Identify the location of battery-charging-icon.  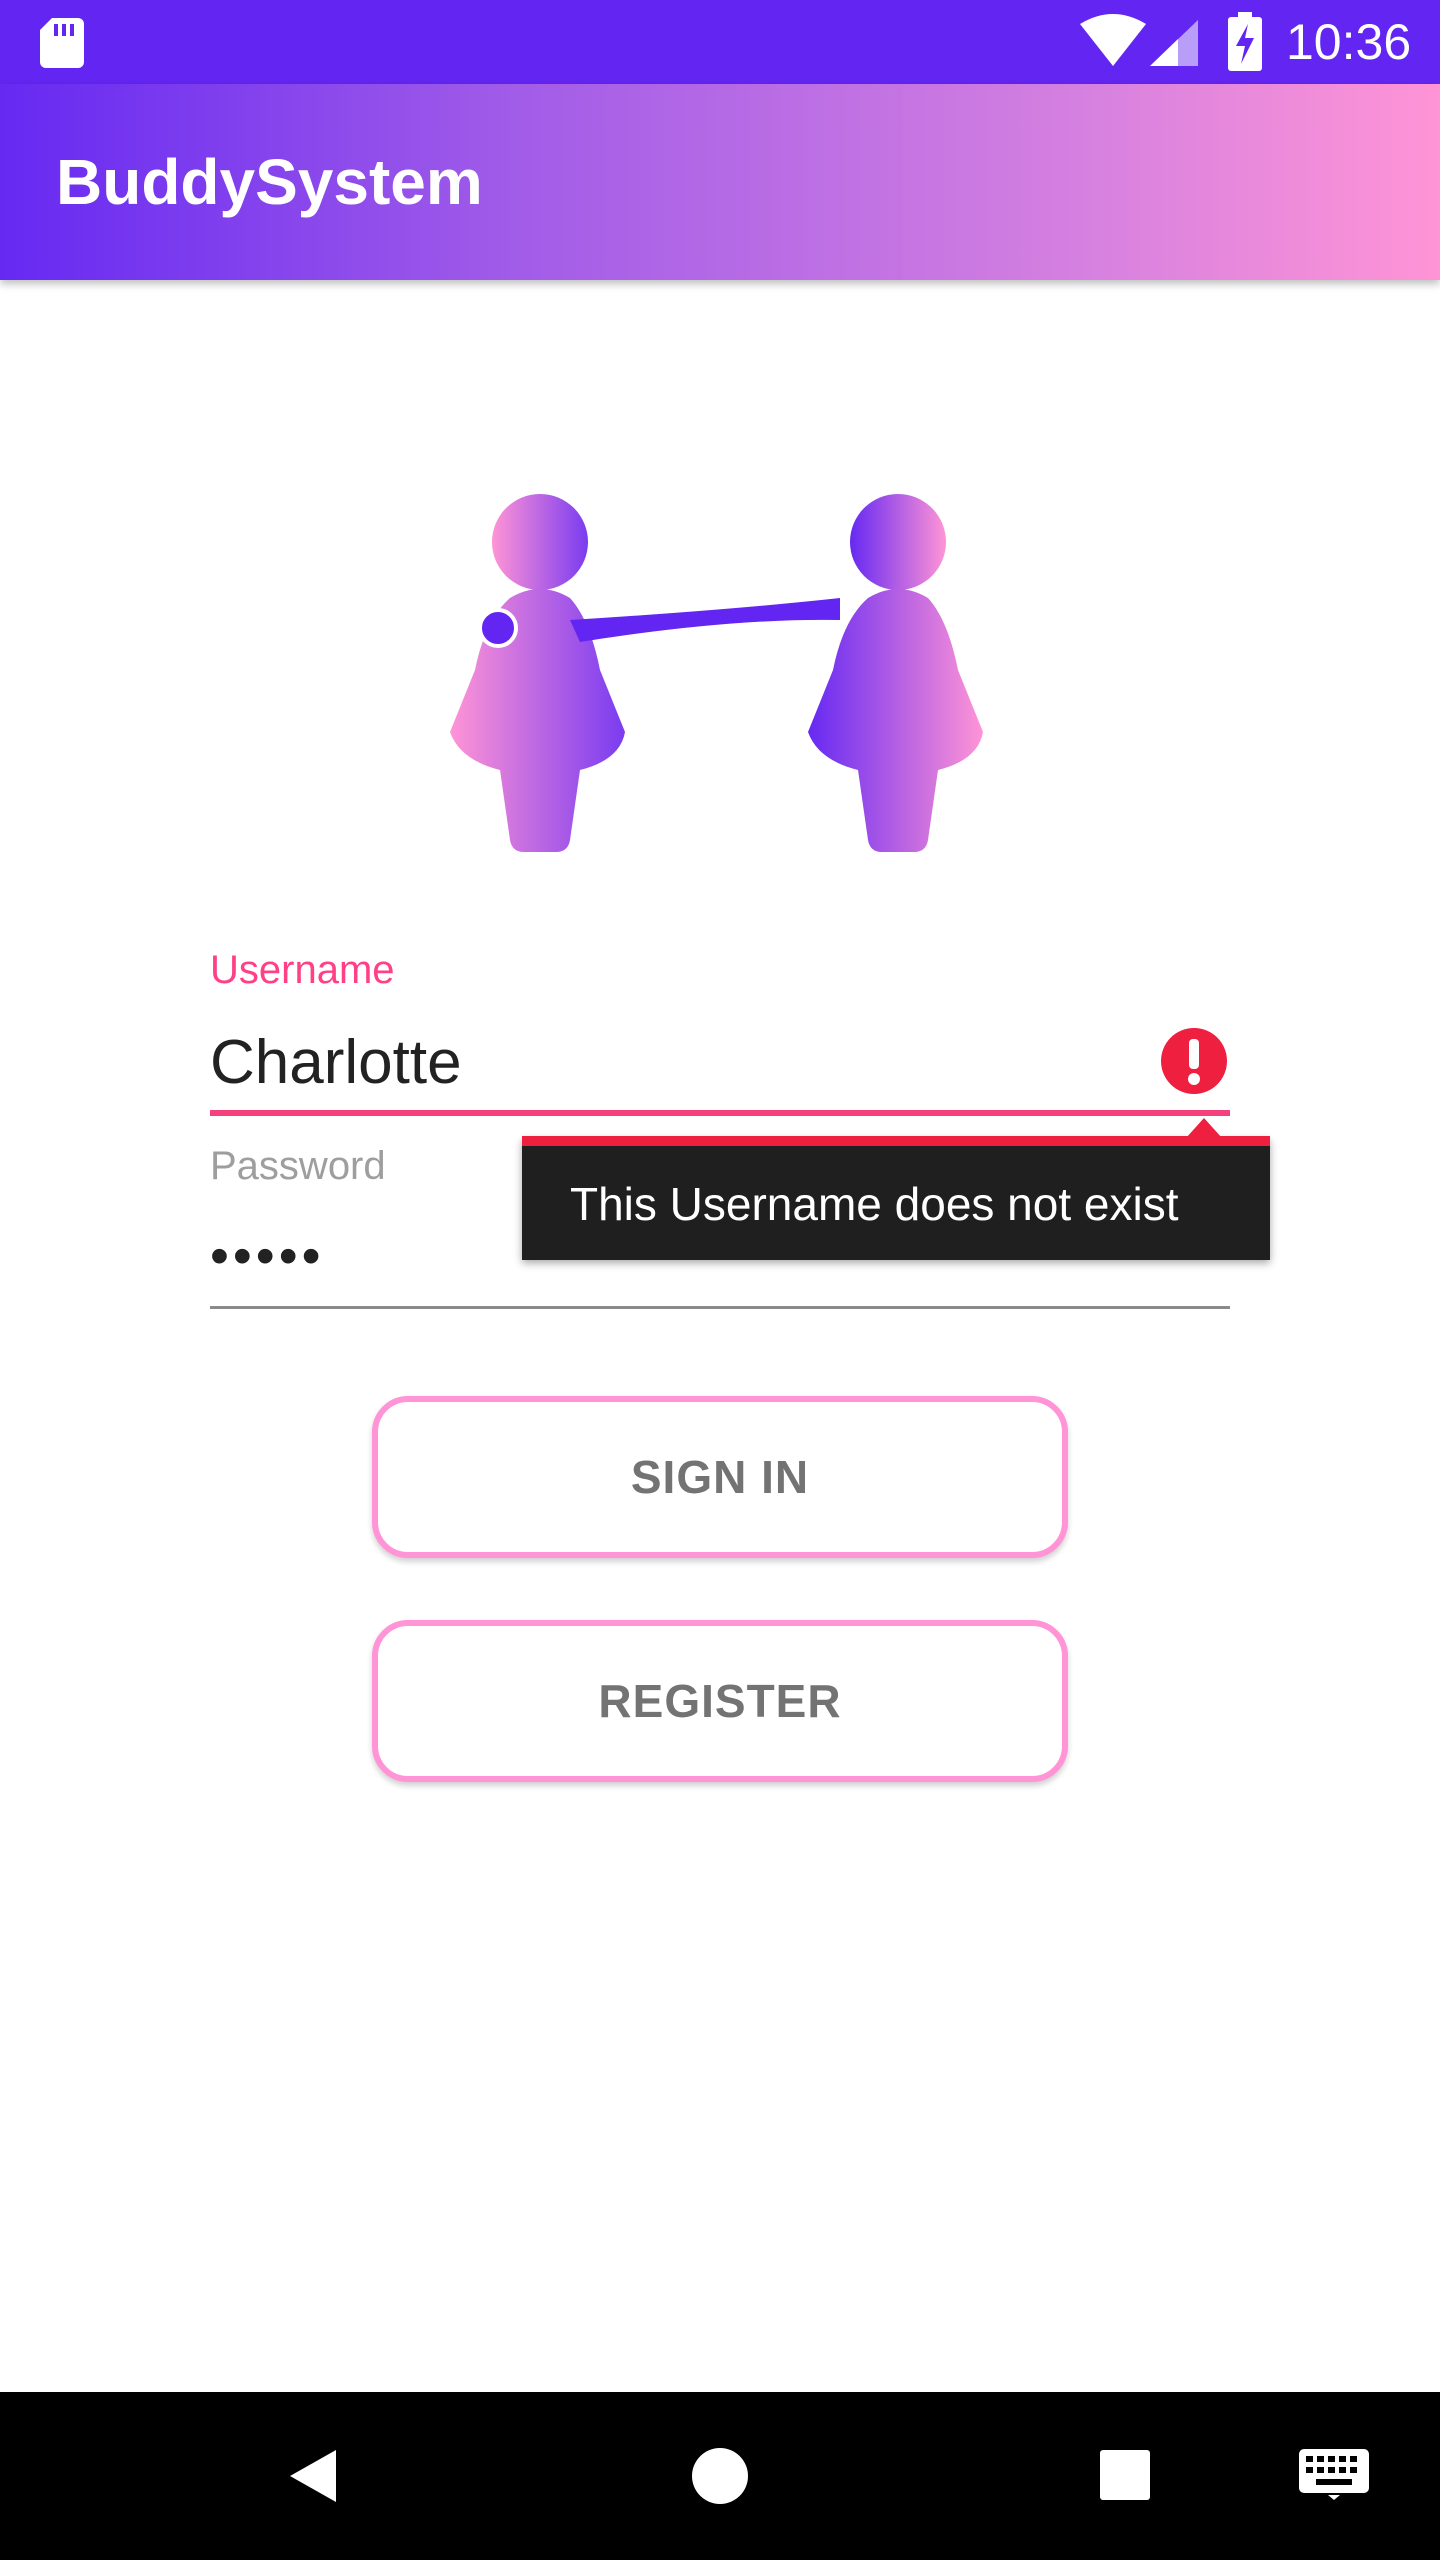
(1245, 41).